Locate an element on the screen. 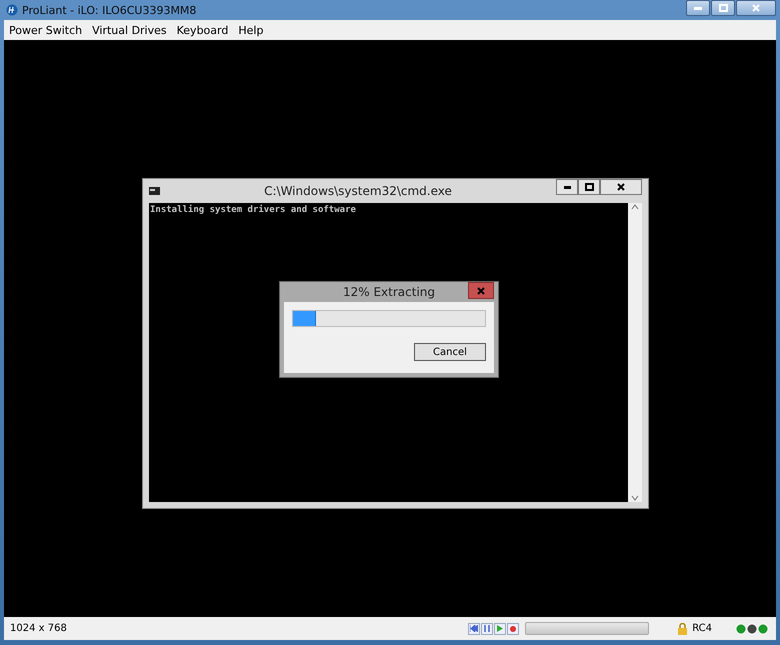 The height and width of the screenshot is (645, 780). rewind-icon is located at coordinates (474, 628).